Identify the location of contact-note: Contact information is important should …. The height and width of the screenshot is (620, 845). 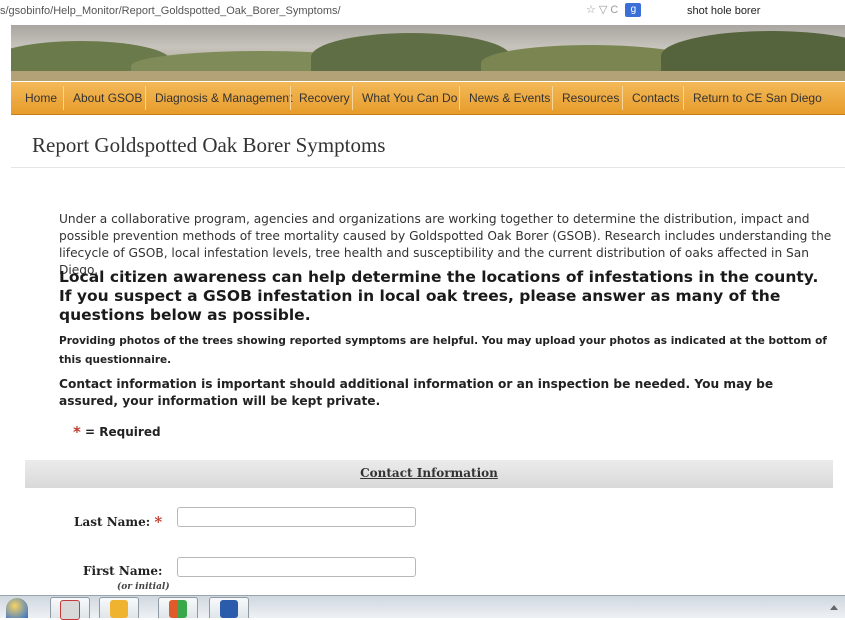
(416, 392).